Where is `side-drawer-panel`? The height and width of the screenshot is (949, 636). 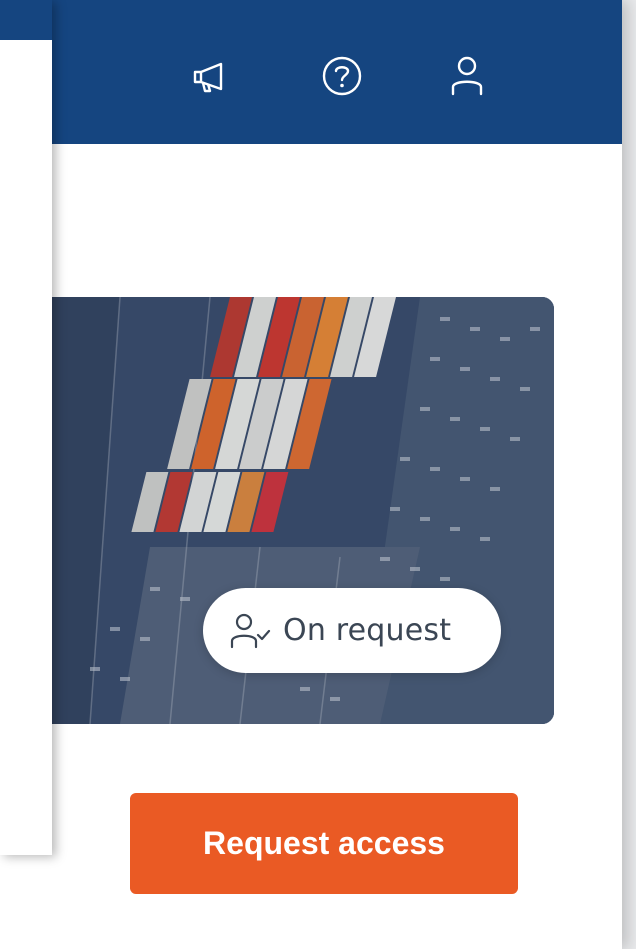 side-drawer-panel is located at coordinates (26, 427).